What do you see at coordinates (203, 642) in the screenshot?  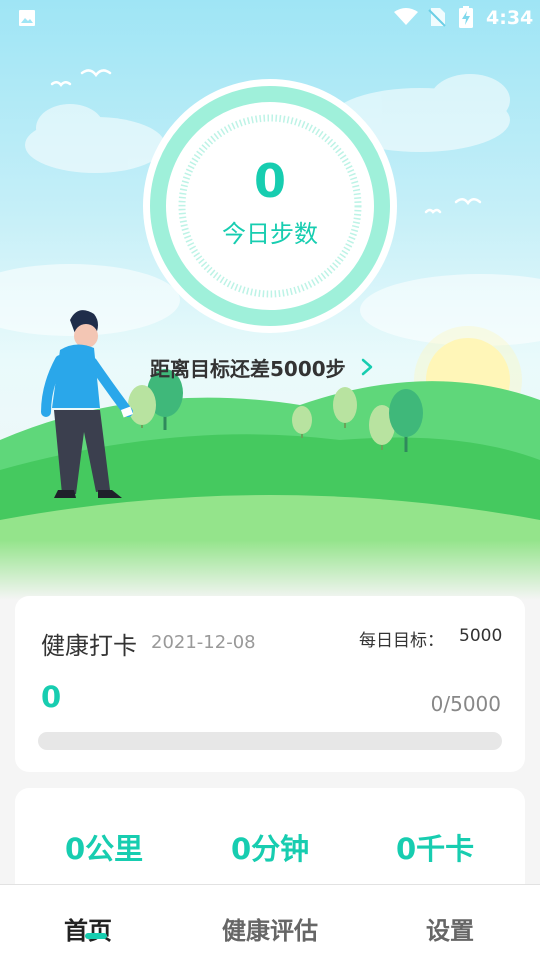 I see `checkin-date: 2021-12-08` at bounding box center [203, 642].